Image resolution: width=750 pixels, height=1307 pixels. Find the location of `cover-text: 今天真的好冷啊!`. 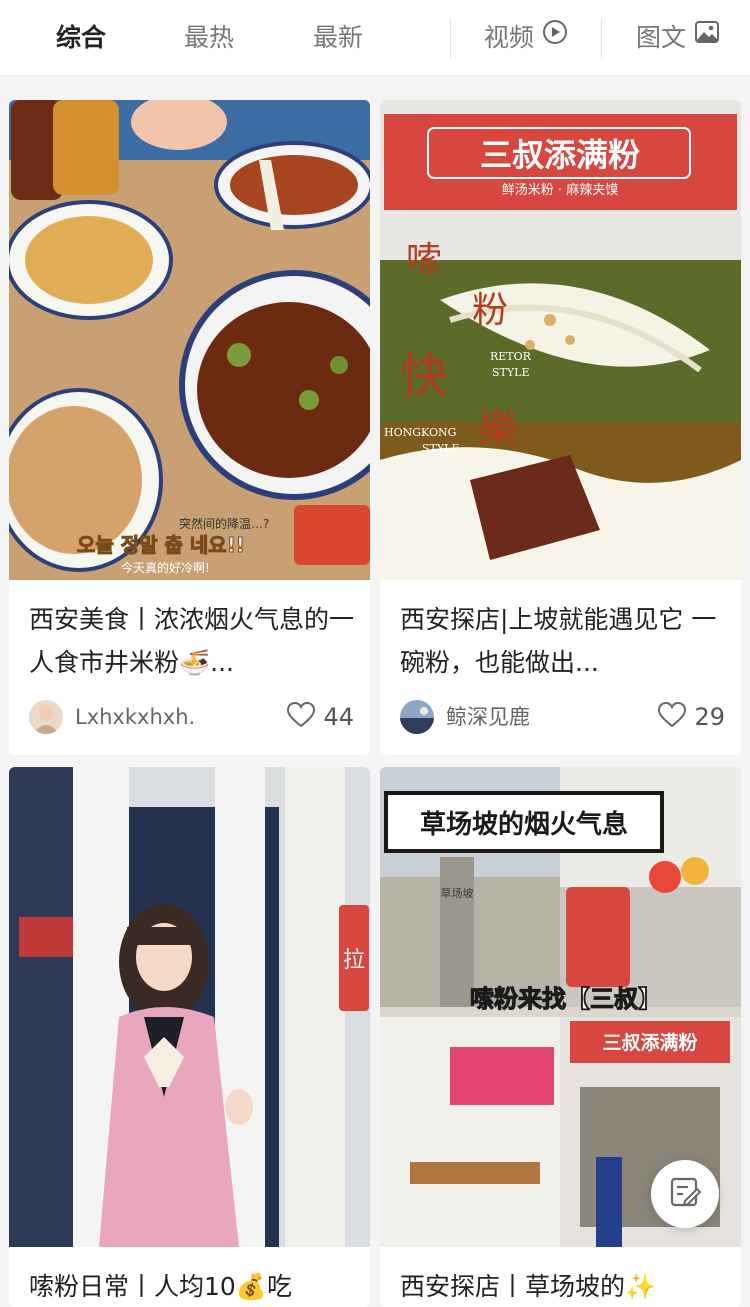

cover-text: 今天真的好冷啊! is located at coordinates (165, 567).